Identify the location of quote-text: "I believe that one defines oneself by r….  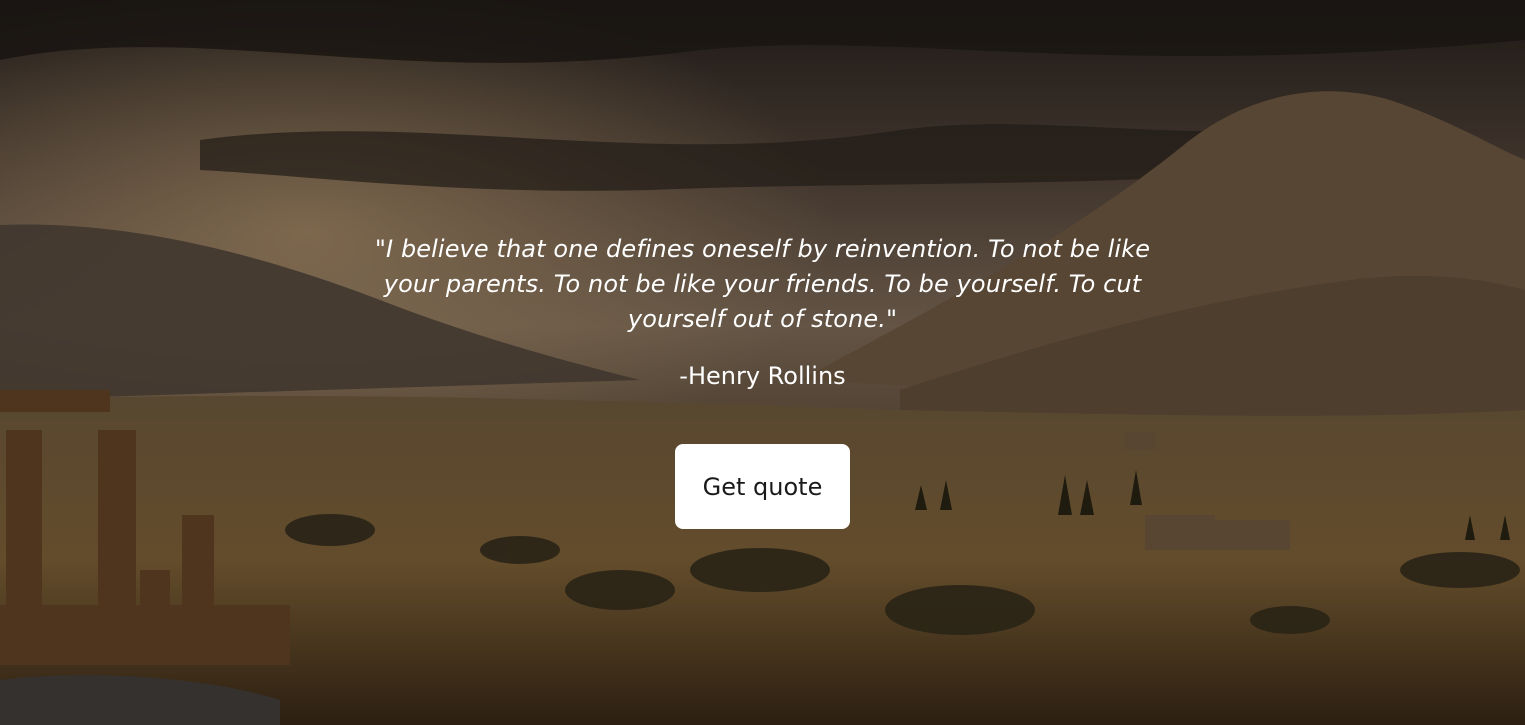
(762, 284).